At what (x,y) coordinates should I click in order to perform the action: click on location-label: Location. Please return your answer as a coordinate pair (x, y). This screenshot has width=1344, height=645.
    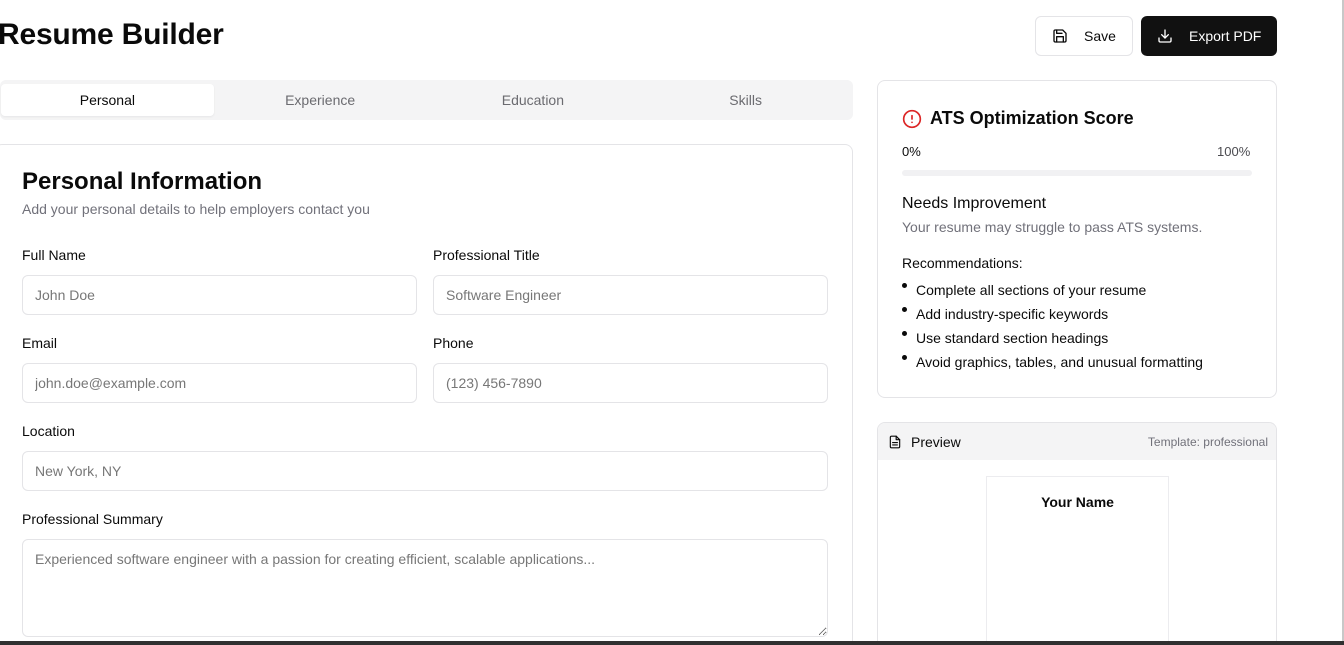
    Looking at the image, I should click on (48, 431).